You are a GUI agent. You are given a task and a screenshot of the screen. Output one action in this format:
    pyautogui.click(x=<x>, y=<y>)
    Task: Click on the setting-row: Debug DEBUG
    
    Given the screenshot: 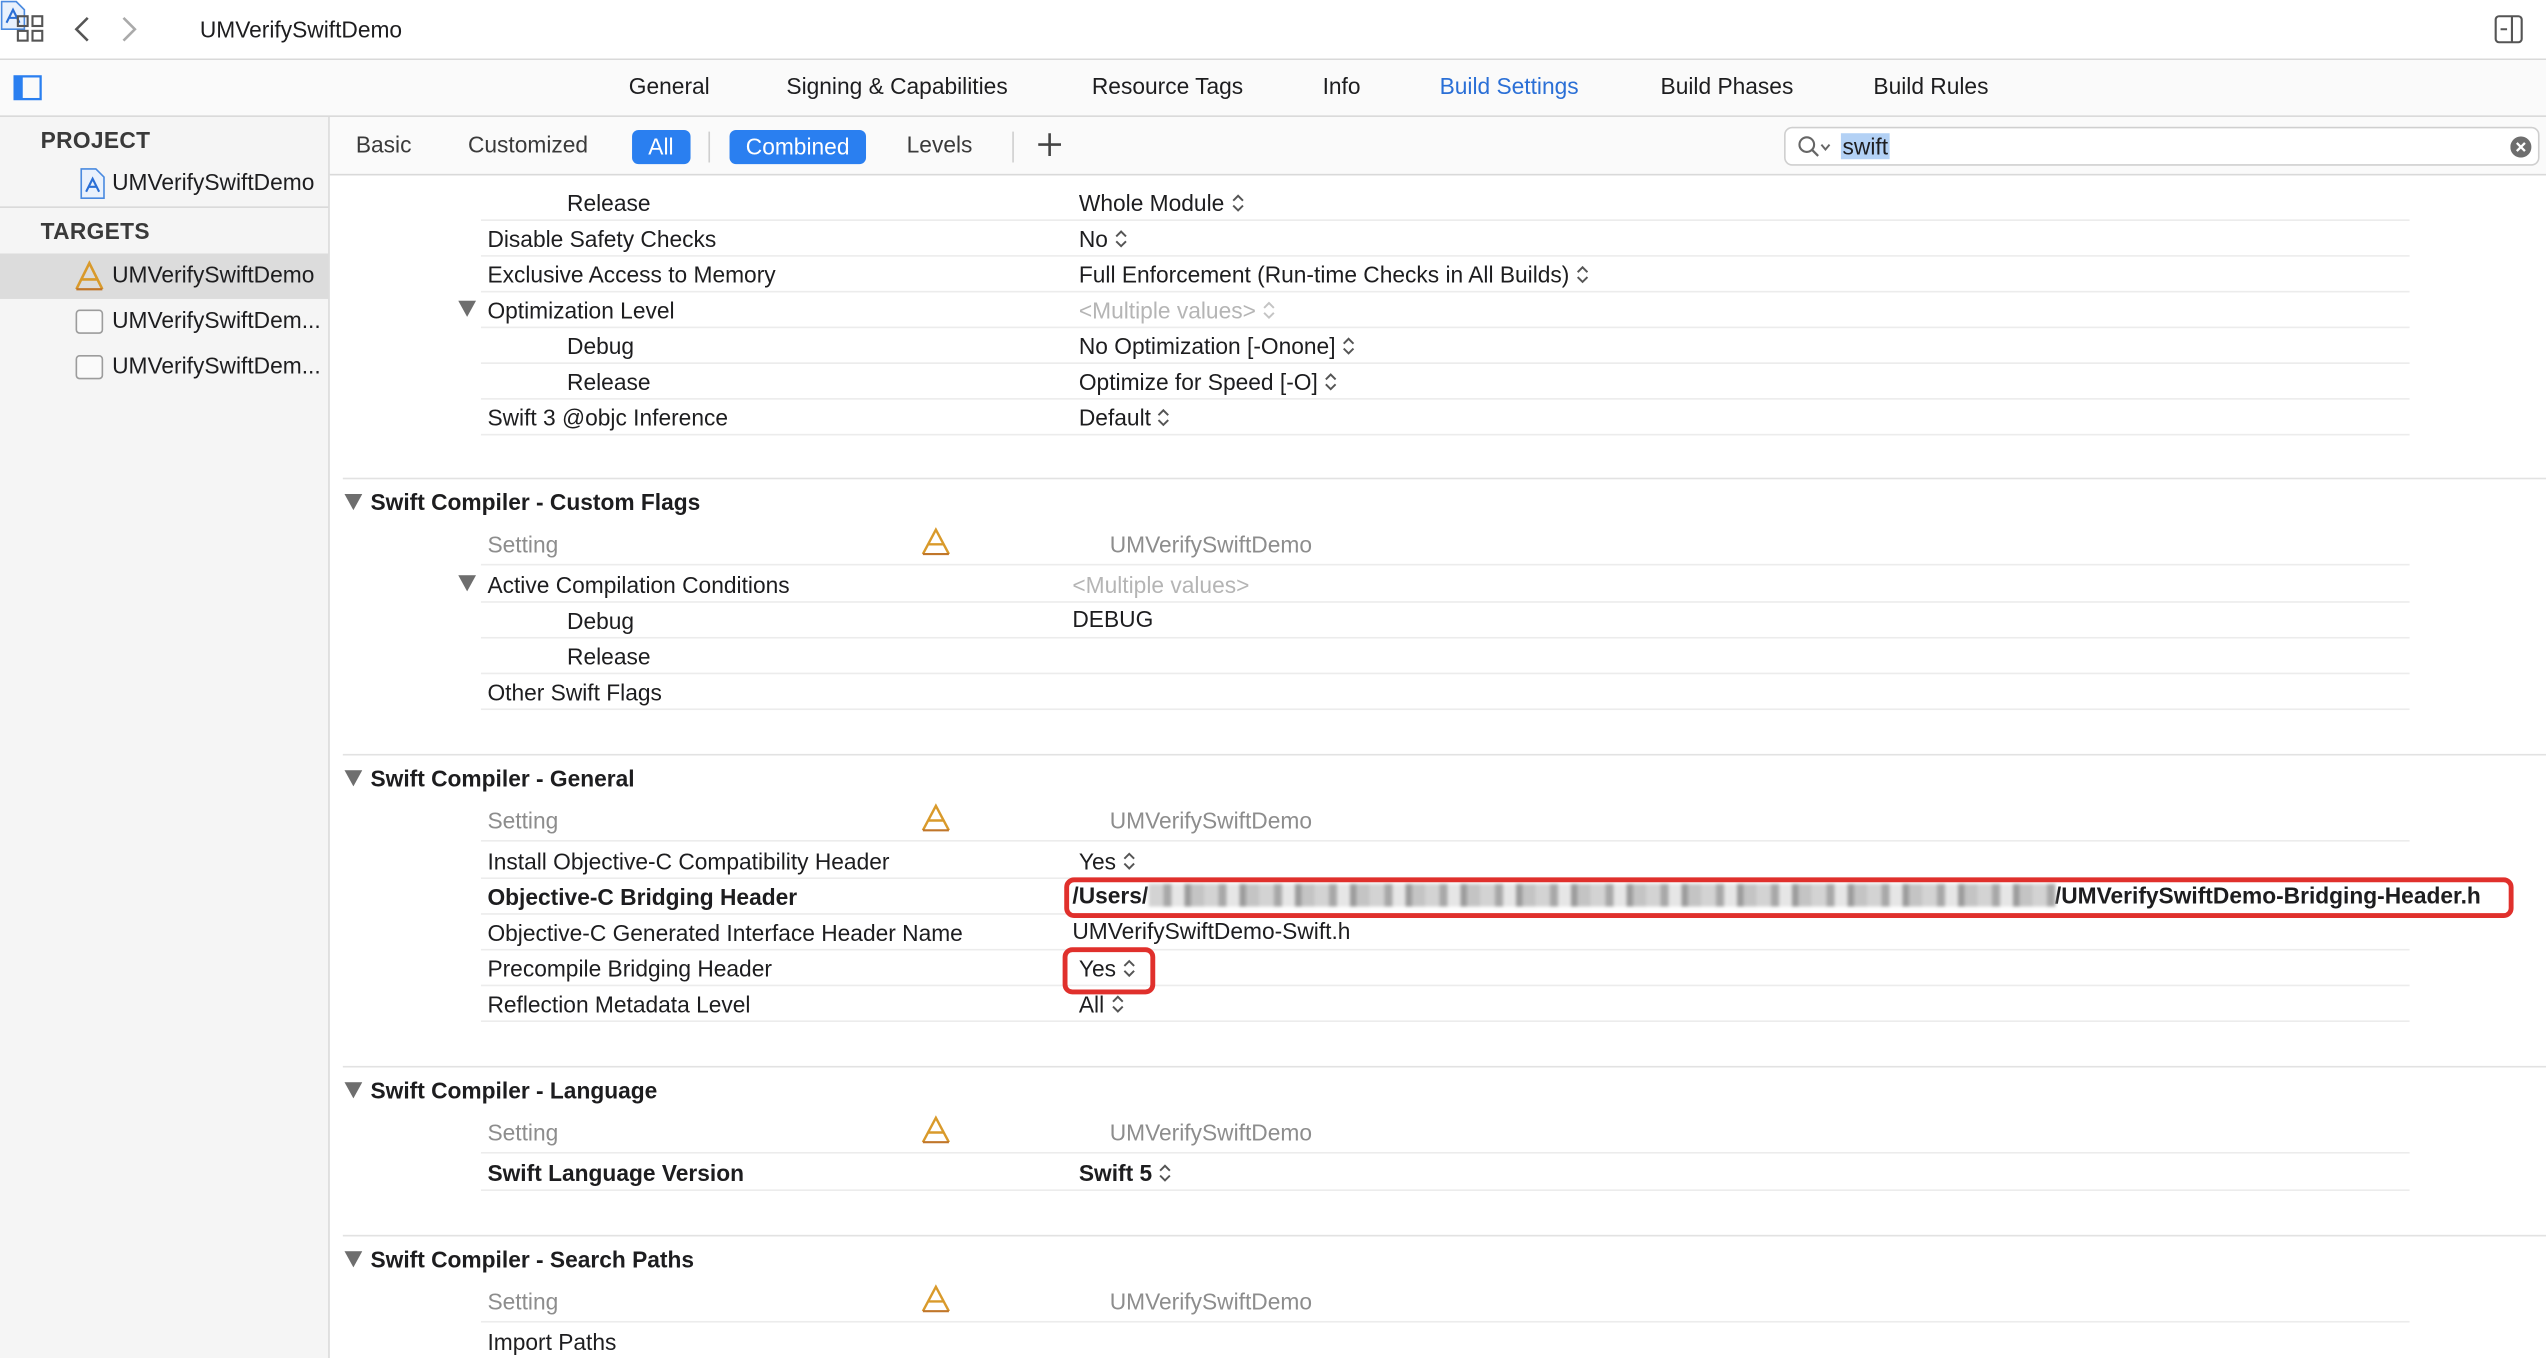 What is the action you would take?
    pyautogui.click(x=1445, y=621)
    